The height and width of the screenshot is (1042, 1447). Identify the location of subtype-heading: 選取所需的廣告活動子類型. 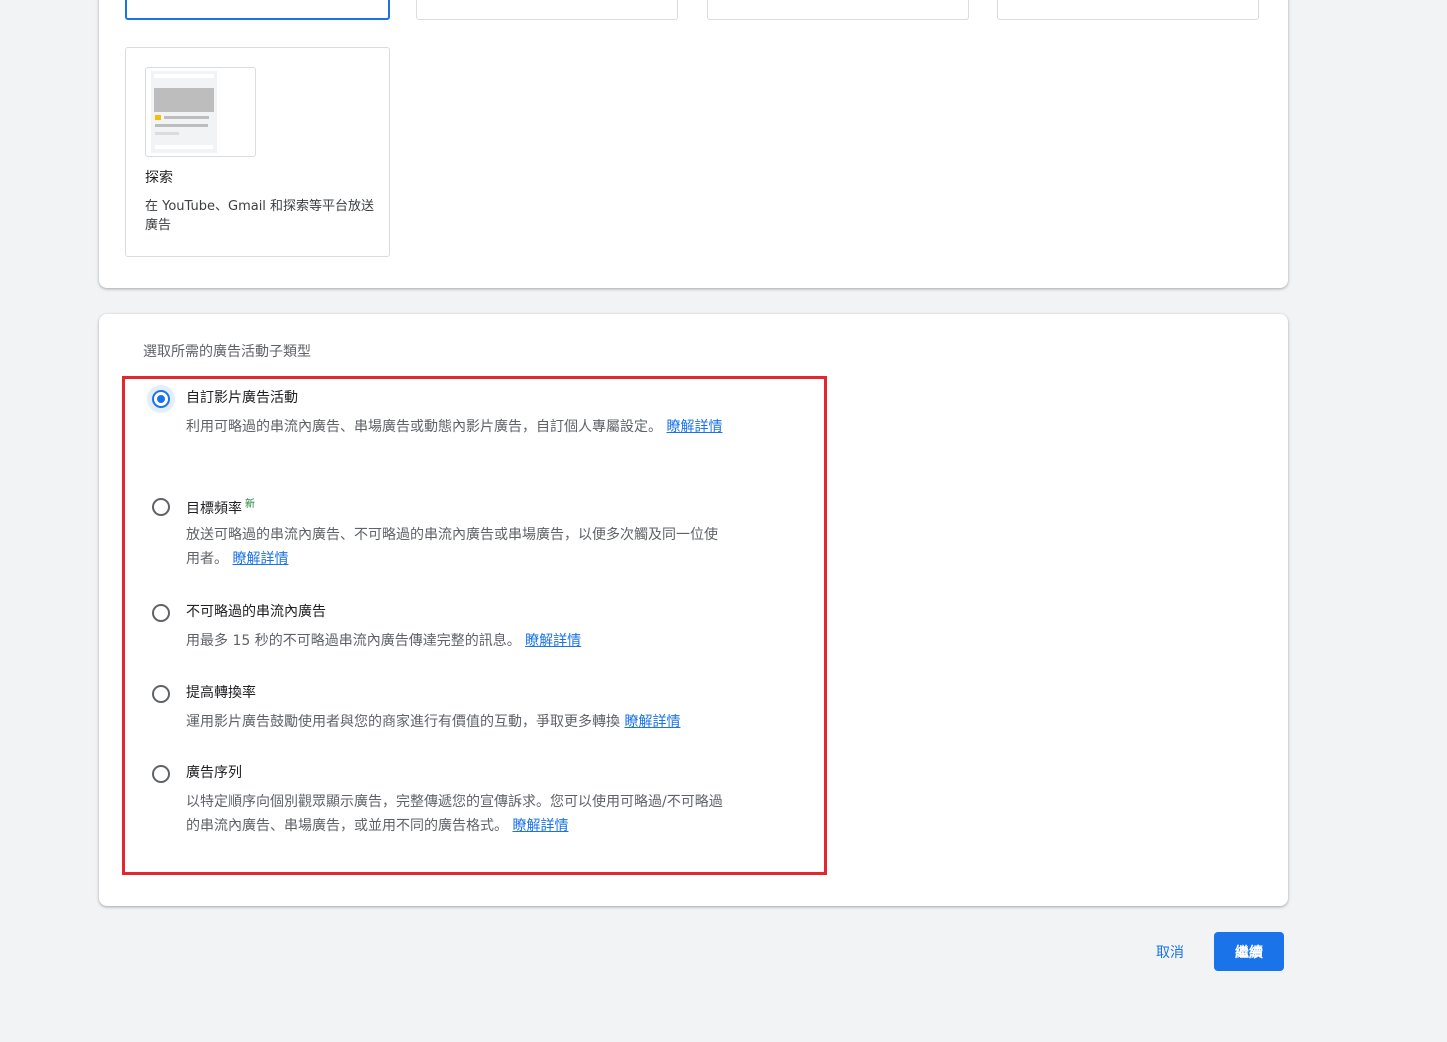
(227, 352).